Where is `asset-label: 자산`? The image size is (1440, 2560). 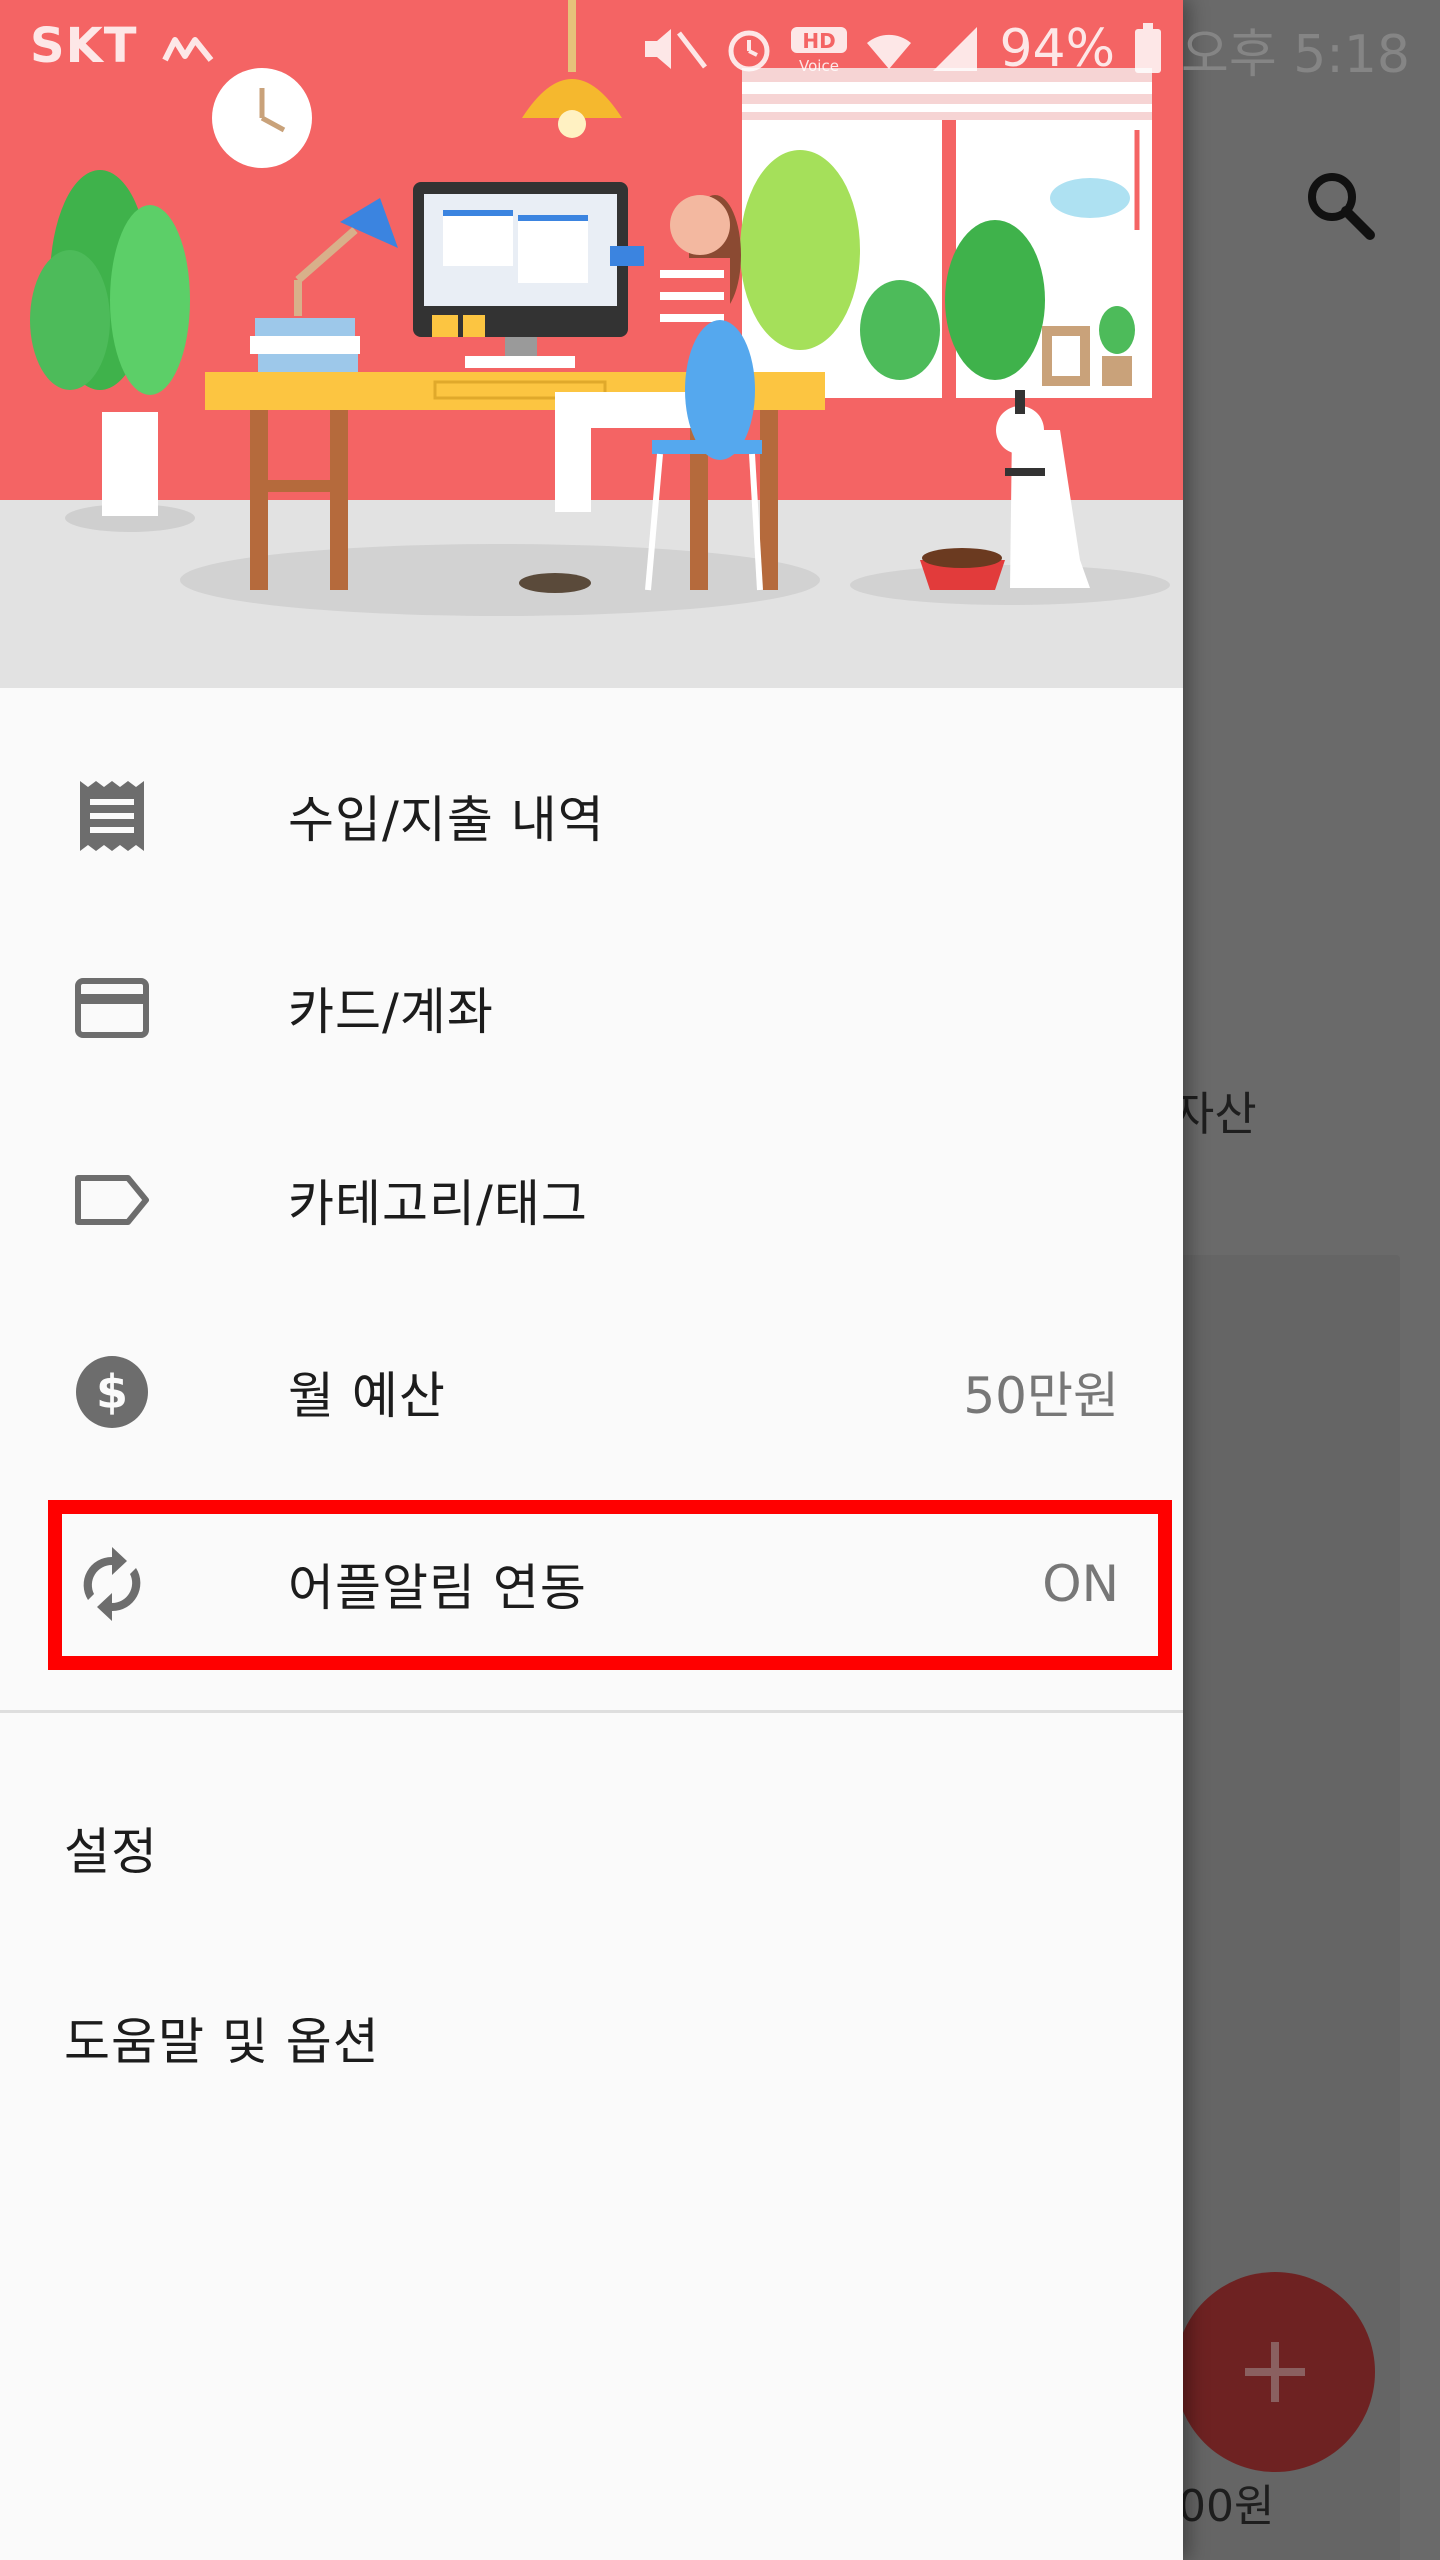
asset-label: 자산 is located at coordinates (1214, 1114).